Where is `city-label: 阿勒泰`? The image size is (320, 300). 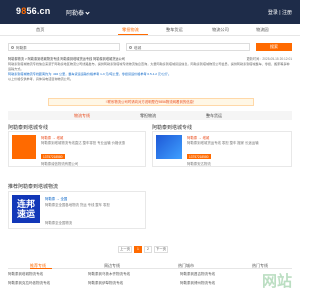
city-label: 阿勒泰 is located at coordinates (75, 14).